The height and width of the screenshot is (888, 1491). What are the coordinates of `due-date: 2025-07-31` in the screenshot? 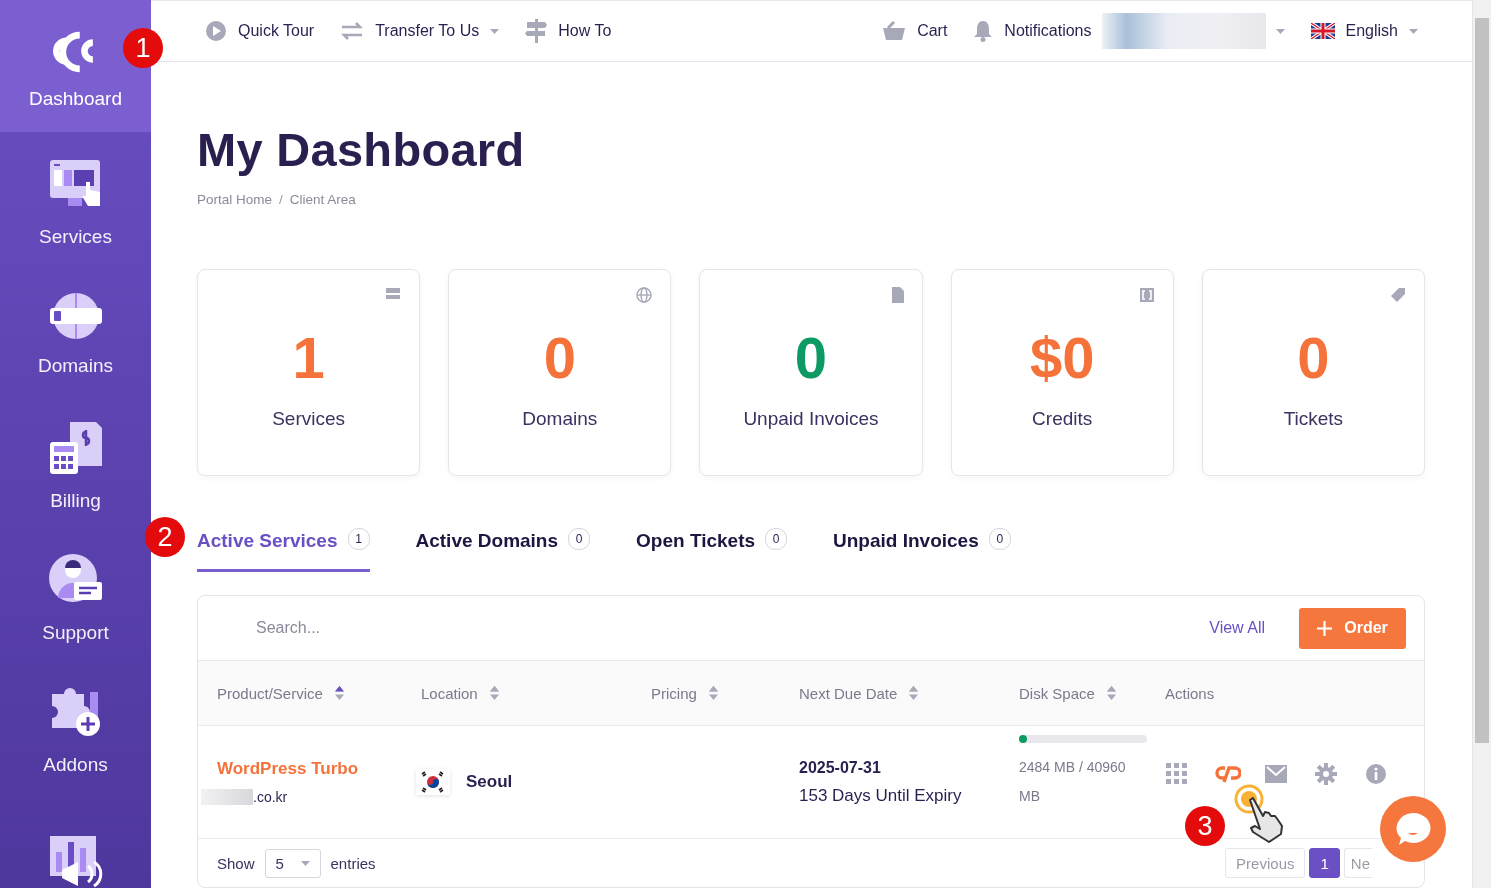 It's located at (840, 767).